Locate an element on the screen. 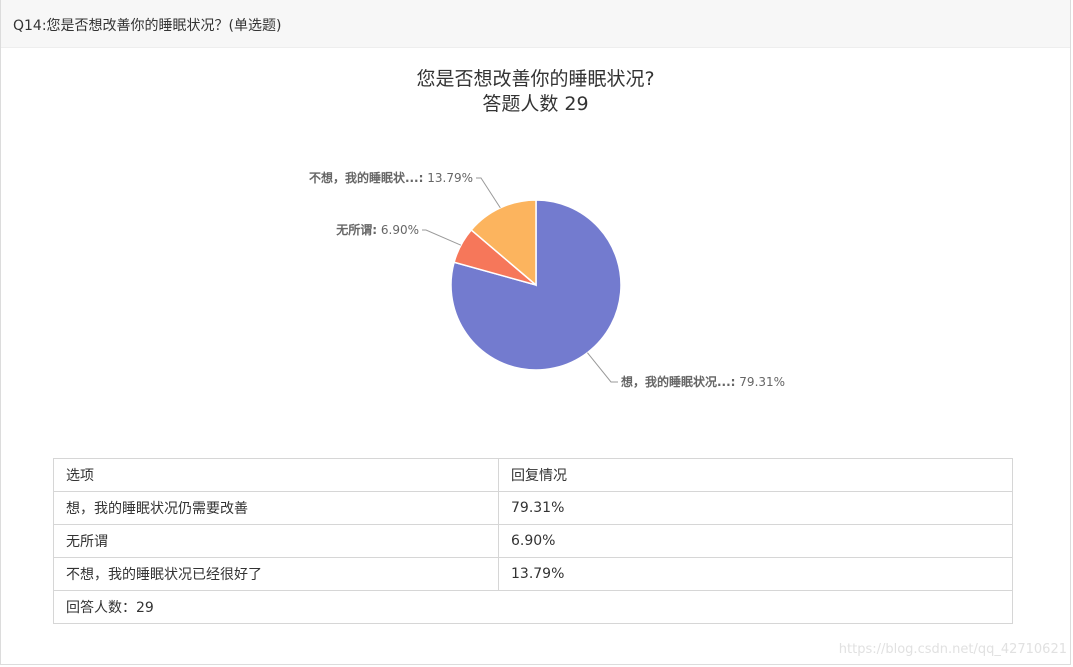  table-row: 想，我的睡眠状况仍需要改善 79.31% is located at coordinates (533, 508).